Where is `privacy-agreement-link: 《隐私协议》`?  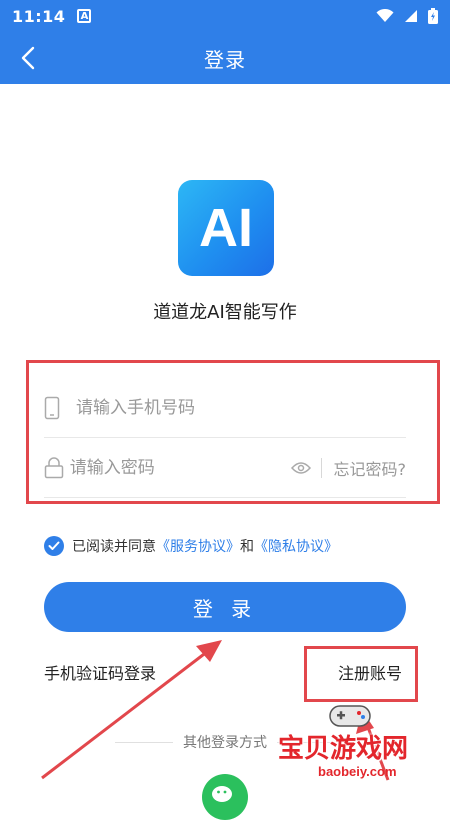
privacy-agreement-link: 《隐私协议》 is located at coordinates (296, 546).